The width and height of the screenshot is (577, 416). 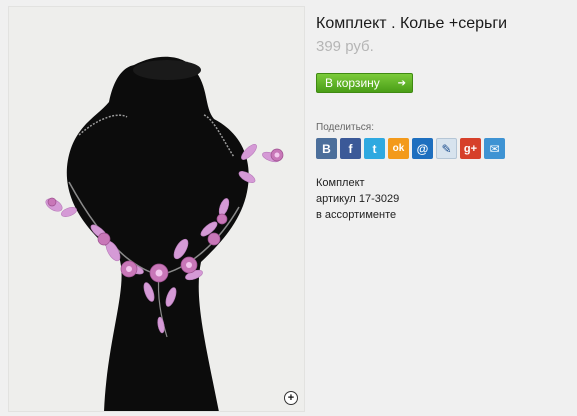 I want to click on product-title: Комплект . Колье +серьги, so click(x=412, y=23).